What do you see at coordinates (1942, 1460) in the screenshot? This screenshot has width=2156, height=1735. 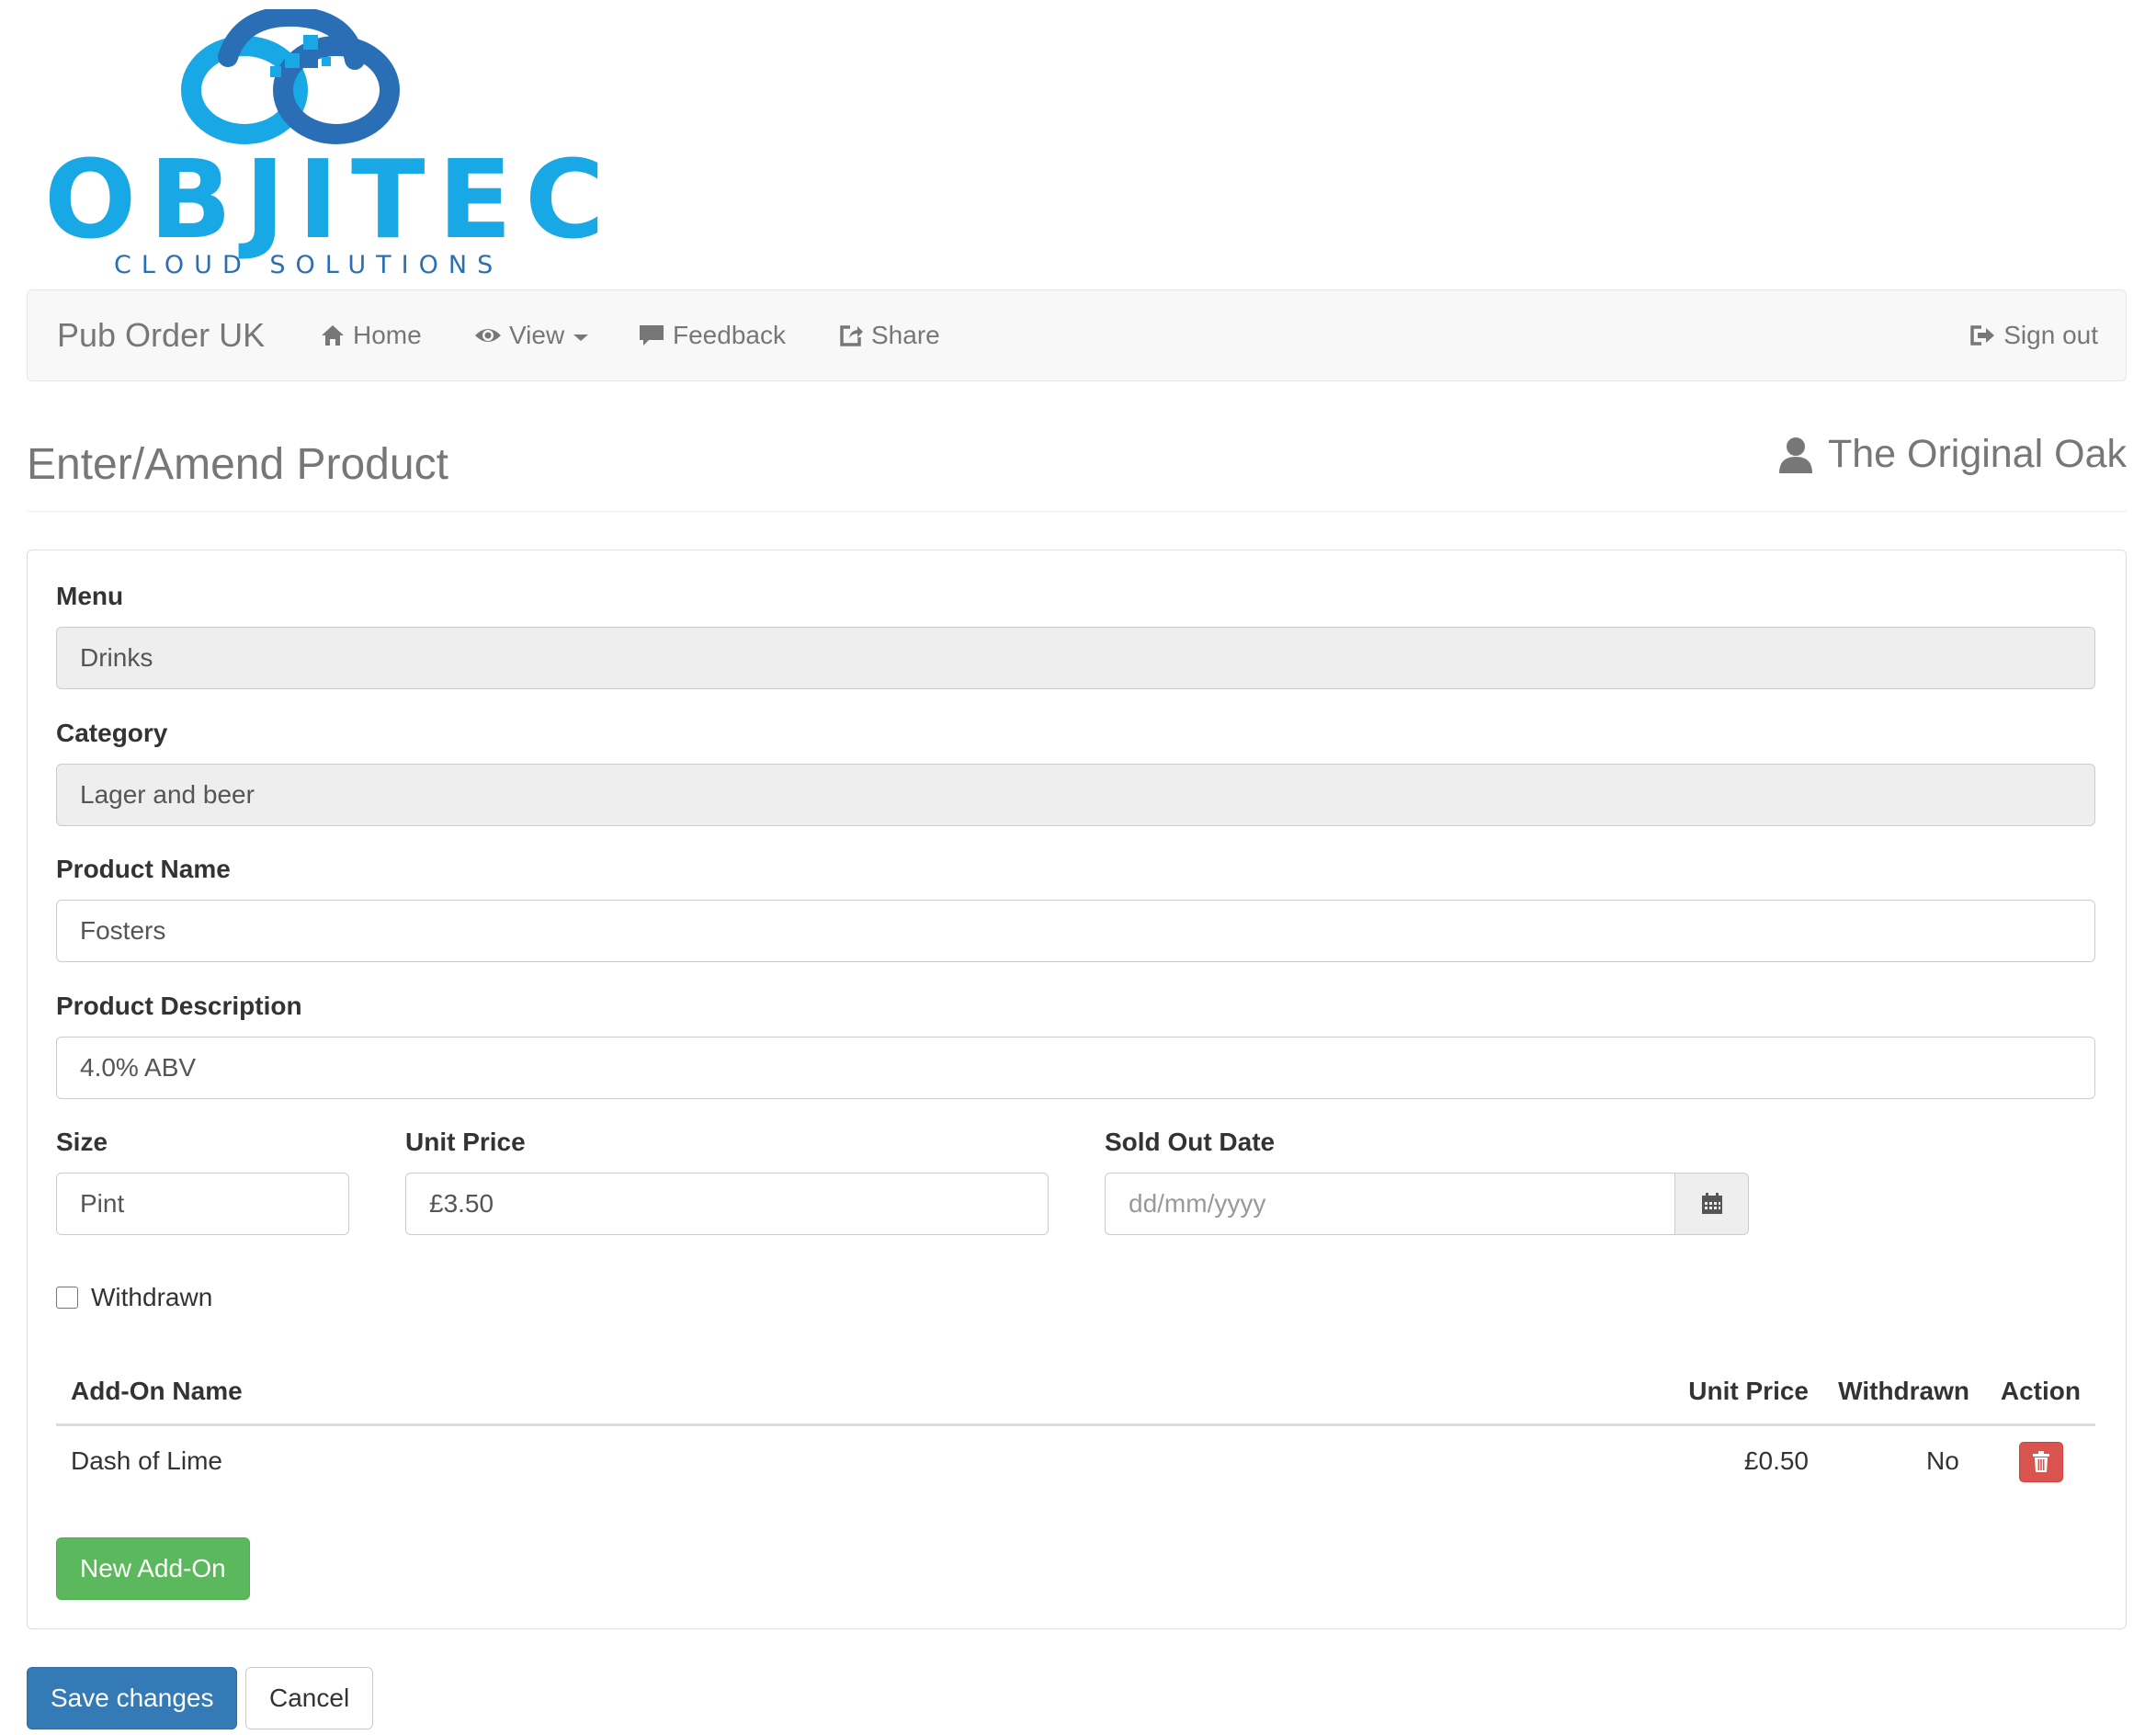 I see `addon-withdrawn-cell: No` at bounding box center [1942, 1460].